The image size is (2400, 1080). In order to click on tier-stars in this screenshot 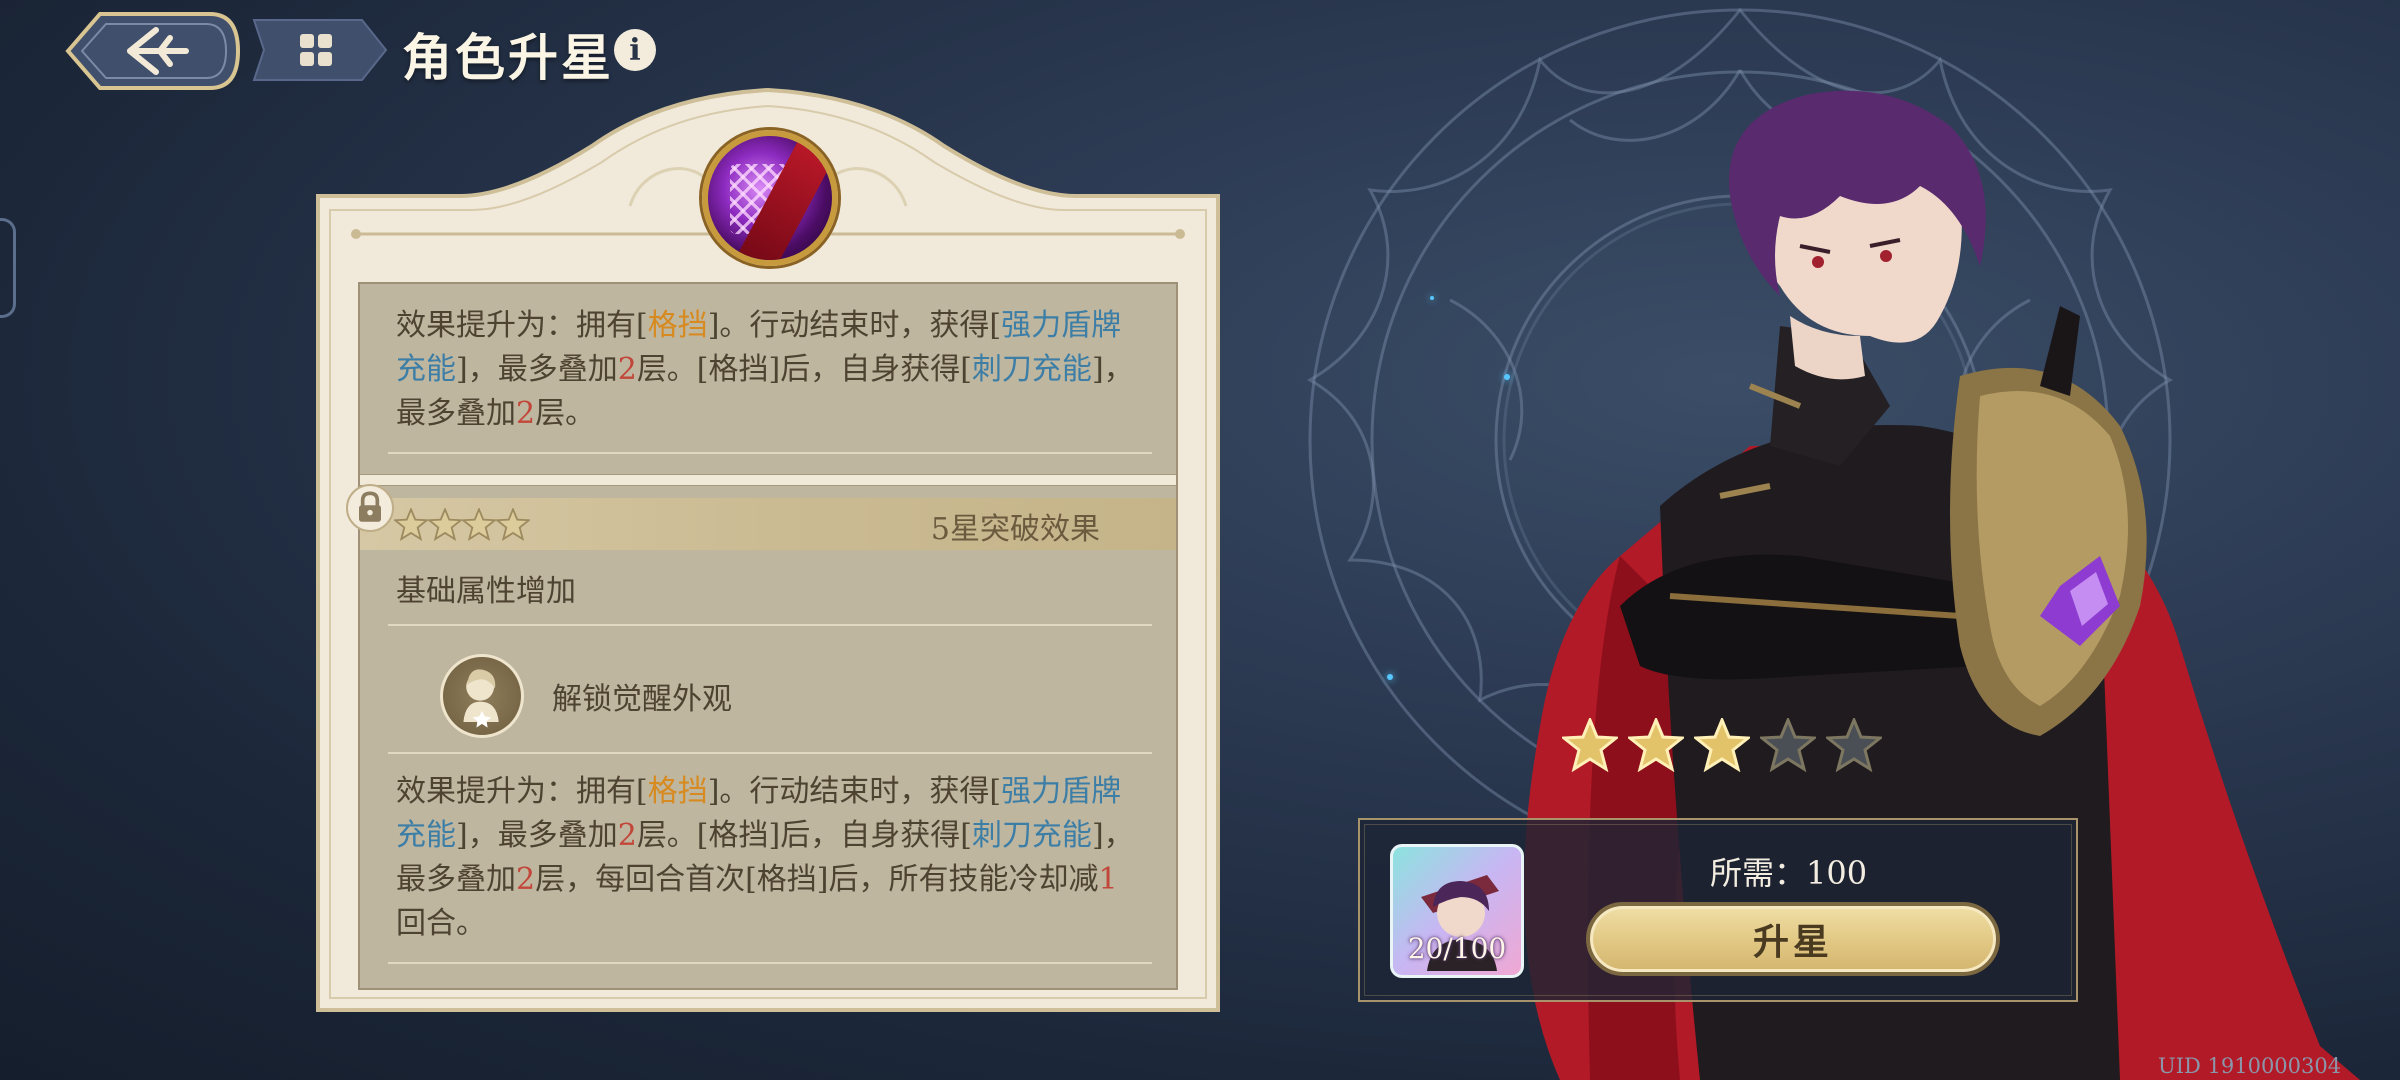, I will do `click(462, 525)`.